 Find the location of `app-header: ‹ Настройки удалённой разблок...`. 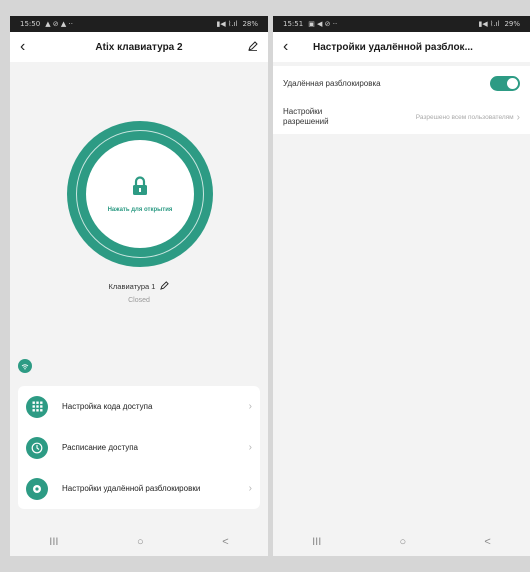

app-header: ‹ Настройки удалённой разблок... is located at coordinates (401, 47).